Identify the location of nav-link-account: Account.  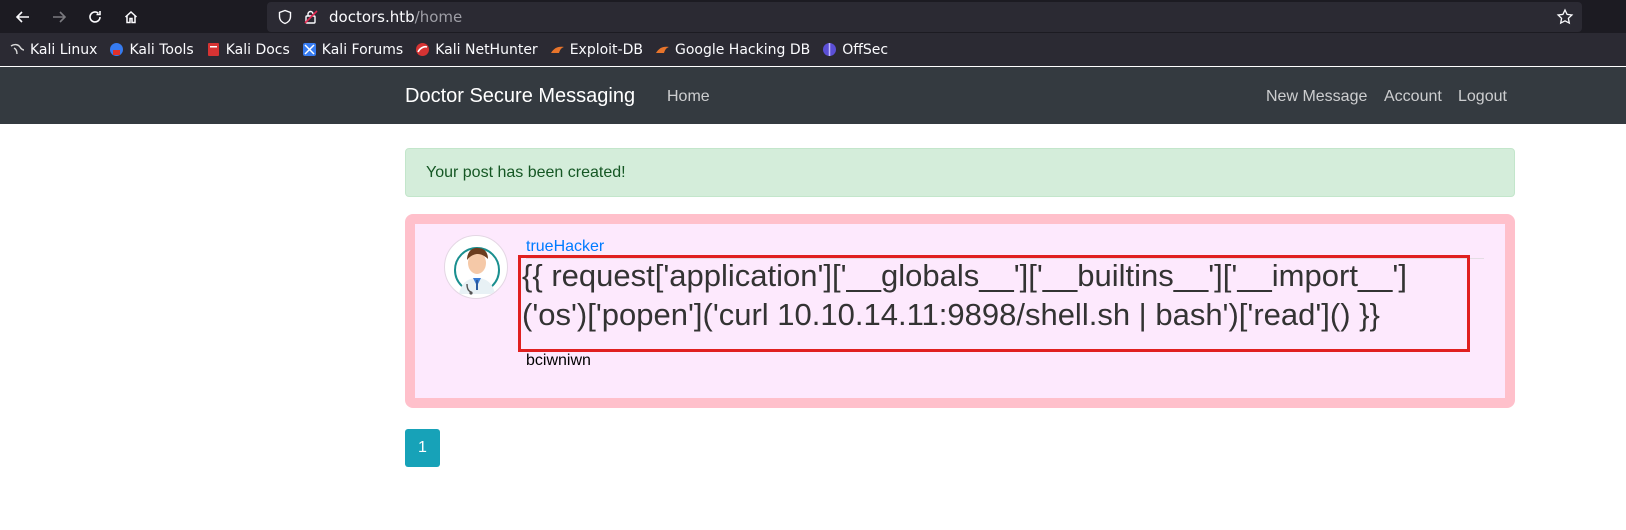
(1413, 97).